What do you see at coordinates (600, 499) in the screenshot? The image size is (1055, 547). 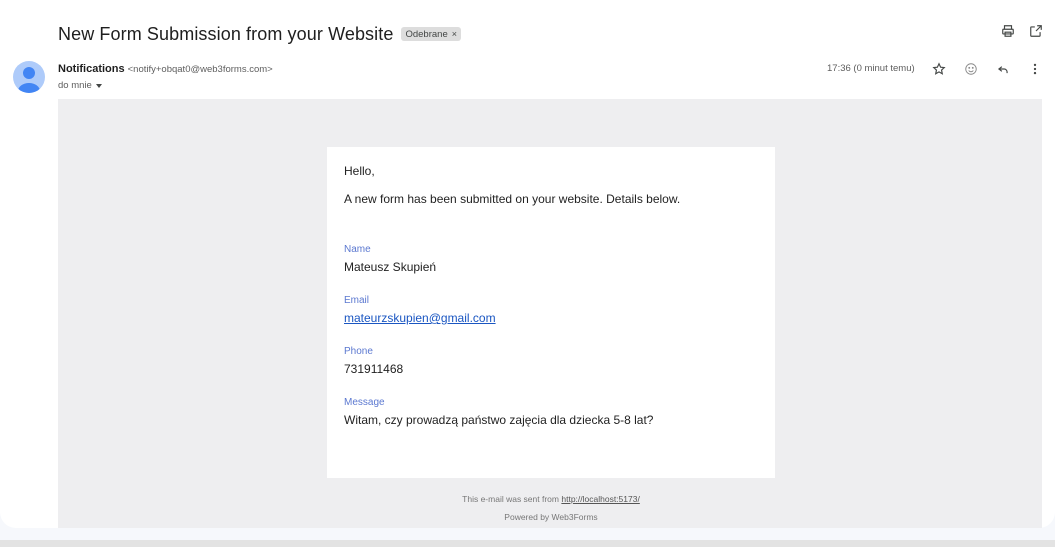 I see `localhost-link: http://localhost:5173/` at bounding box center [600, 499].